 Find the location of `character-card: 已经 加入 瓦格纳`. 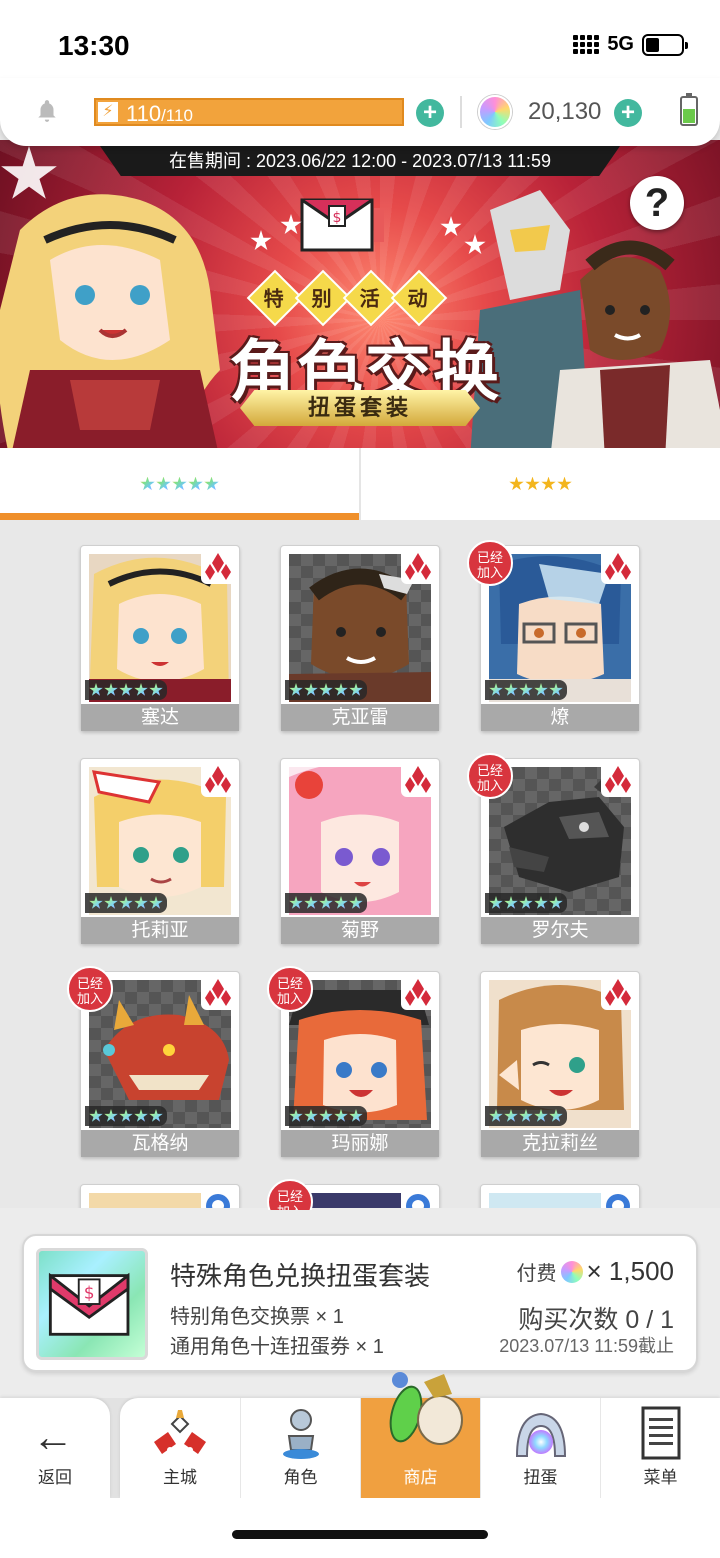

character-card: 已经 加入 瓦格纳 is located at coordinates (153, 1061).